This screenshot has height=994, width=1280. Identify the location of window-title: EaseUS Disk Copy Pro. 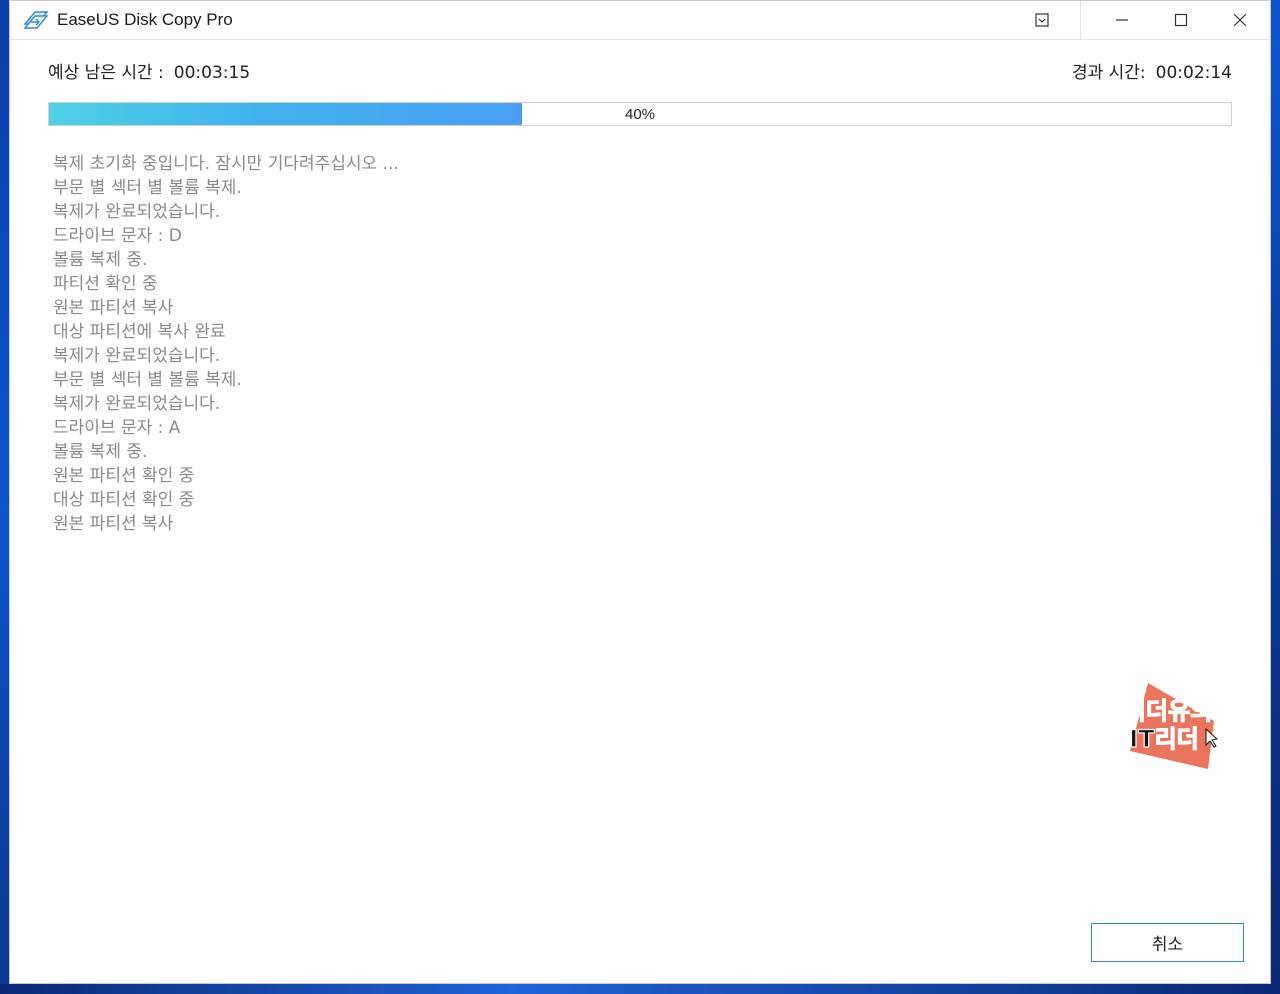
(145, 19).